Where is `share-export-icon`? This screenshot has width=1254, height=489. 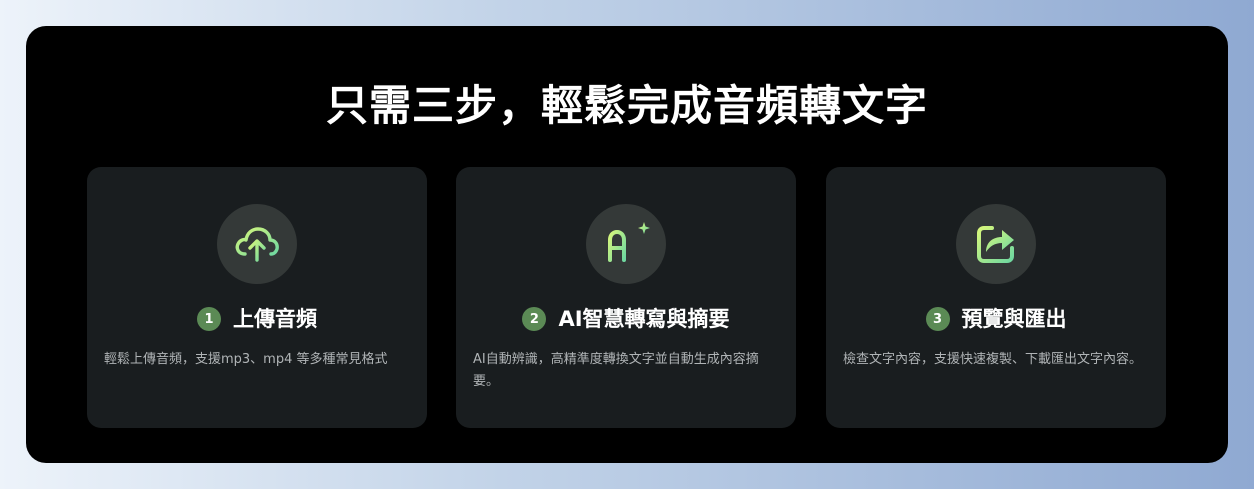
share-export-icon is located at coordinates (995, 244).